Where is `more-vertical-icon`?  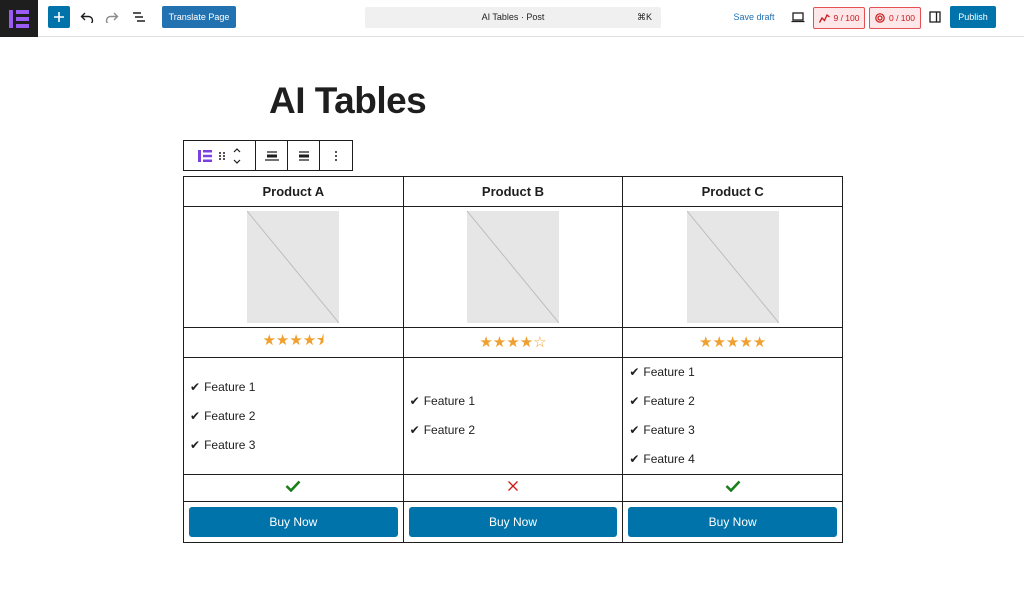
more-vertical-icon is located at coordinates (336, 155).